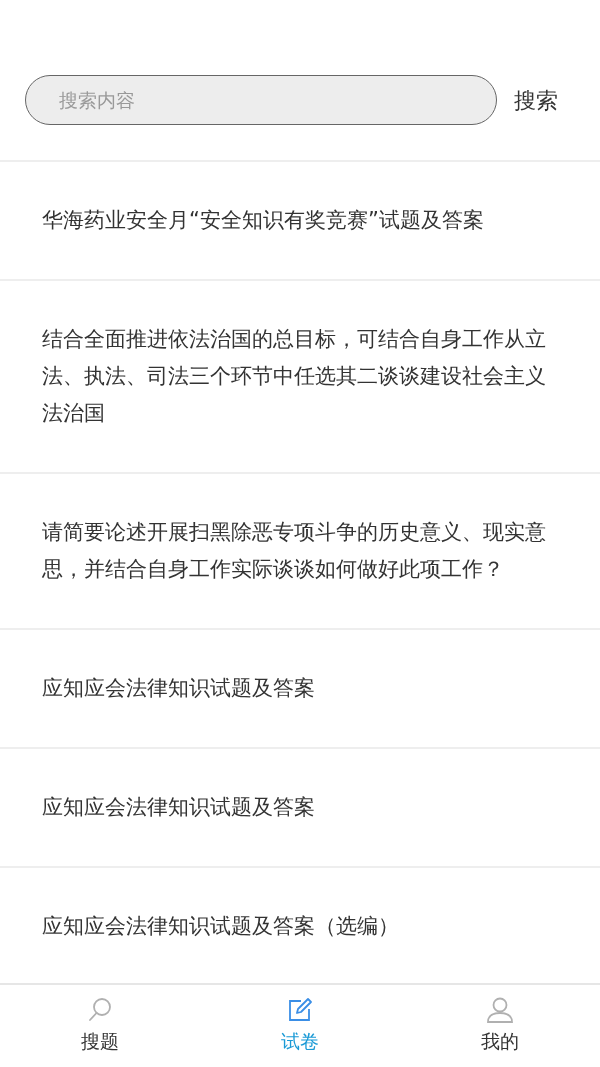 The height and width of the screenshot is (1067, 600). I want to click on nav-tab: 我的, so click(500, 1026).